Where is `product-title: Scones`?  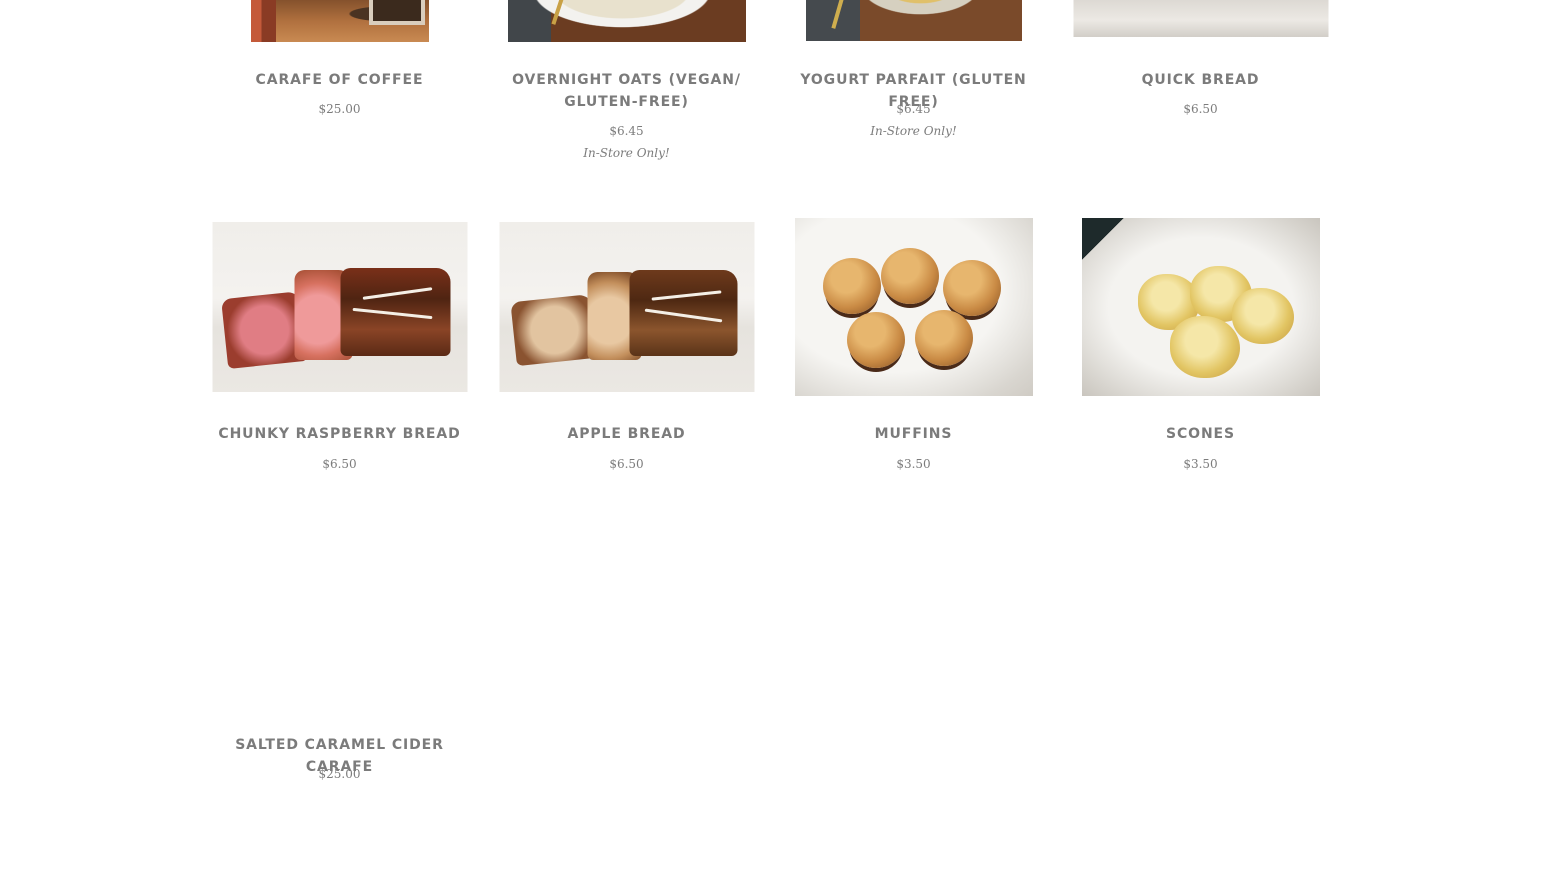 product-title: Scones is located at coordinates (1200, 434).